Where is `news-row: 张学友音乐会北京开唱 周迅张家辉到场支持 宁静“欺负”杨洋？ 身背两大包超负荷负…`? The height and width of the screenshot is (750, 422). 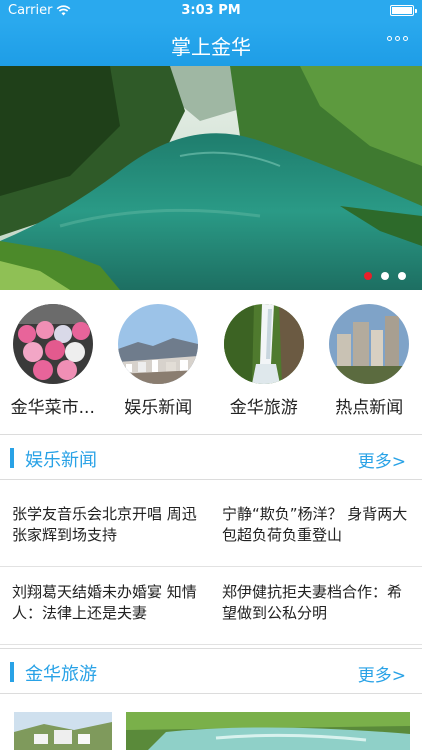 news-row: 张学友音乐会北京开唱 周迅张家辉到场支持 宁静“欺负”杨洋？ 身背两大包超负荷负… is located at coordinates (211, 528).